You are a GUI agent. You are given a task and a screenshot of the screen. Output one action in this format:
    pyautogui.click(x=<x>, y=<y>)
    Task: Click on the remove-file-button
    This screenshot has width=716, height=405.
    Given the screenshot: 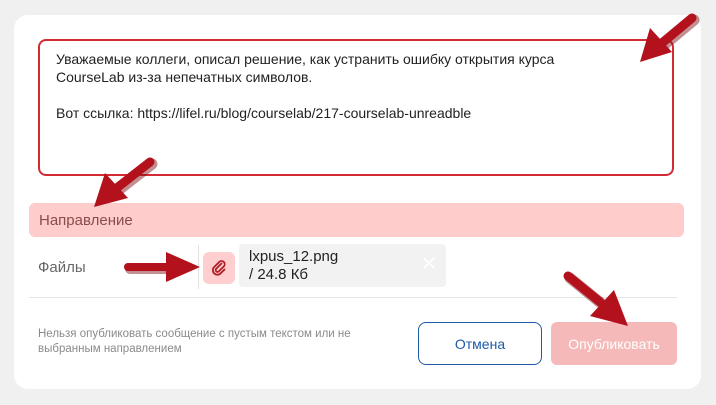 What is the action you would take?
    pyautogui.click(x=429, y=263)
    